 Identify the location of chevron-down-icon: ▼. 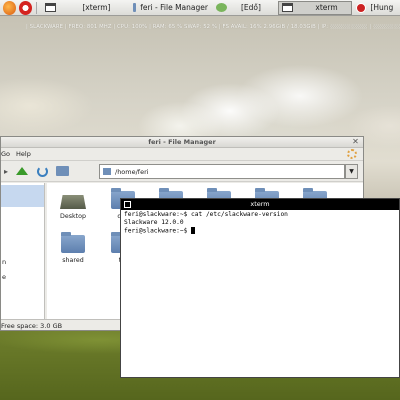
(351, 171).